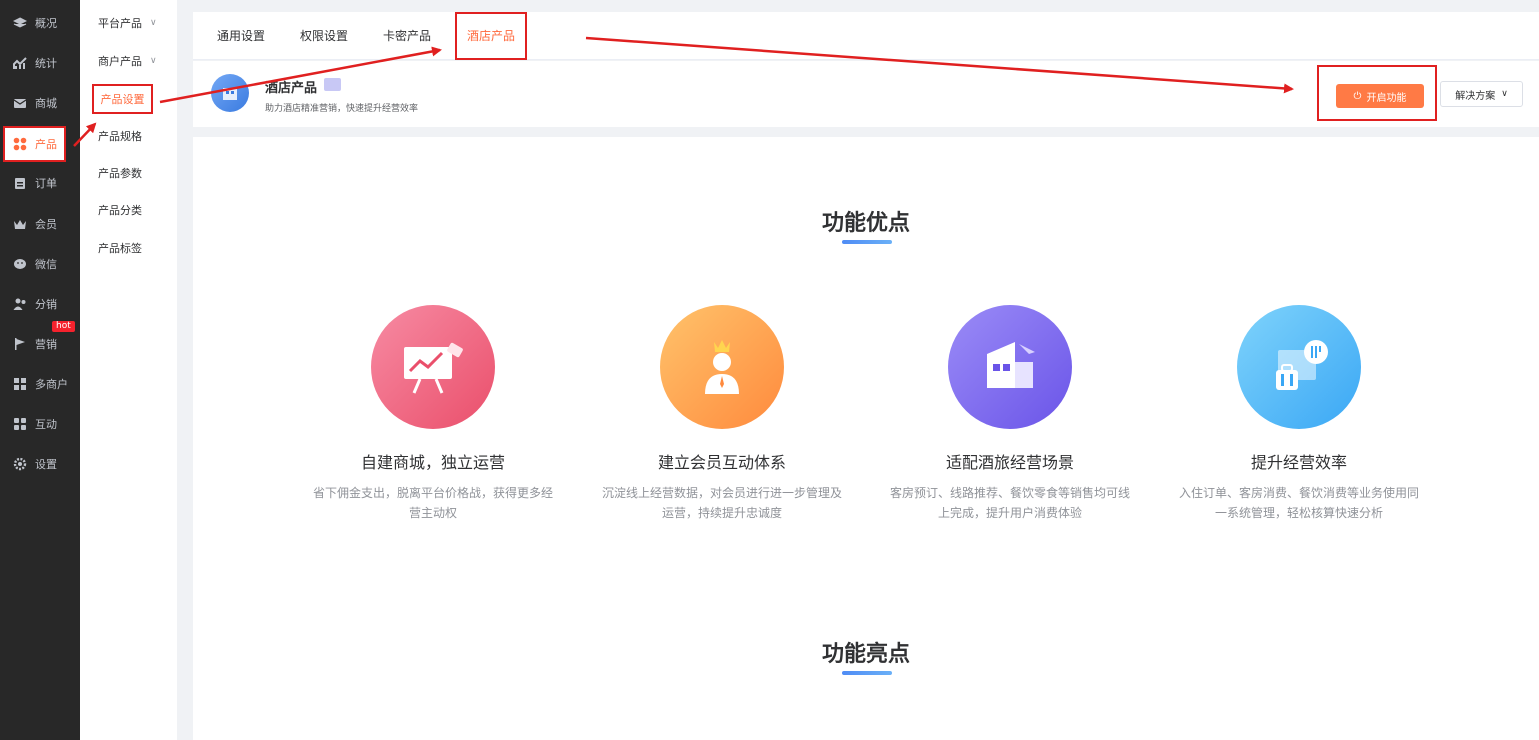 Image resolution: width=1539 pixels, height=740 pixels. I want to click on tab-general-settings: 通用设置, so click(241, 36).